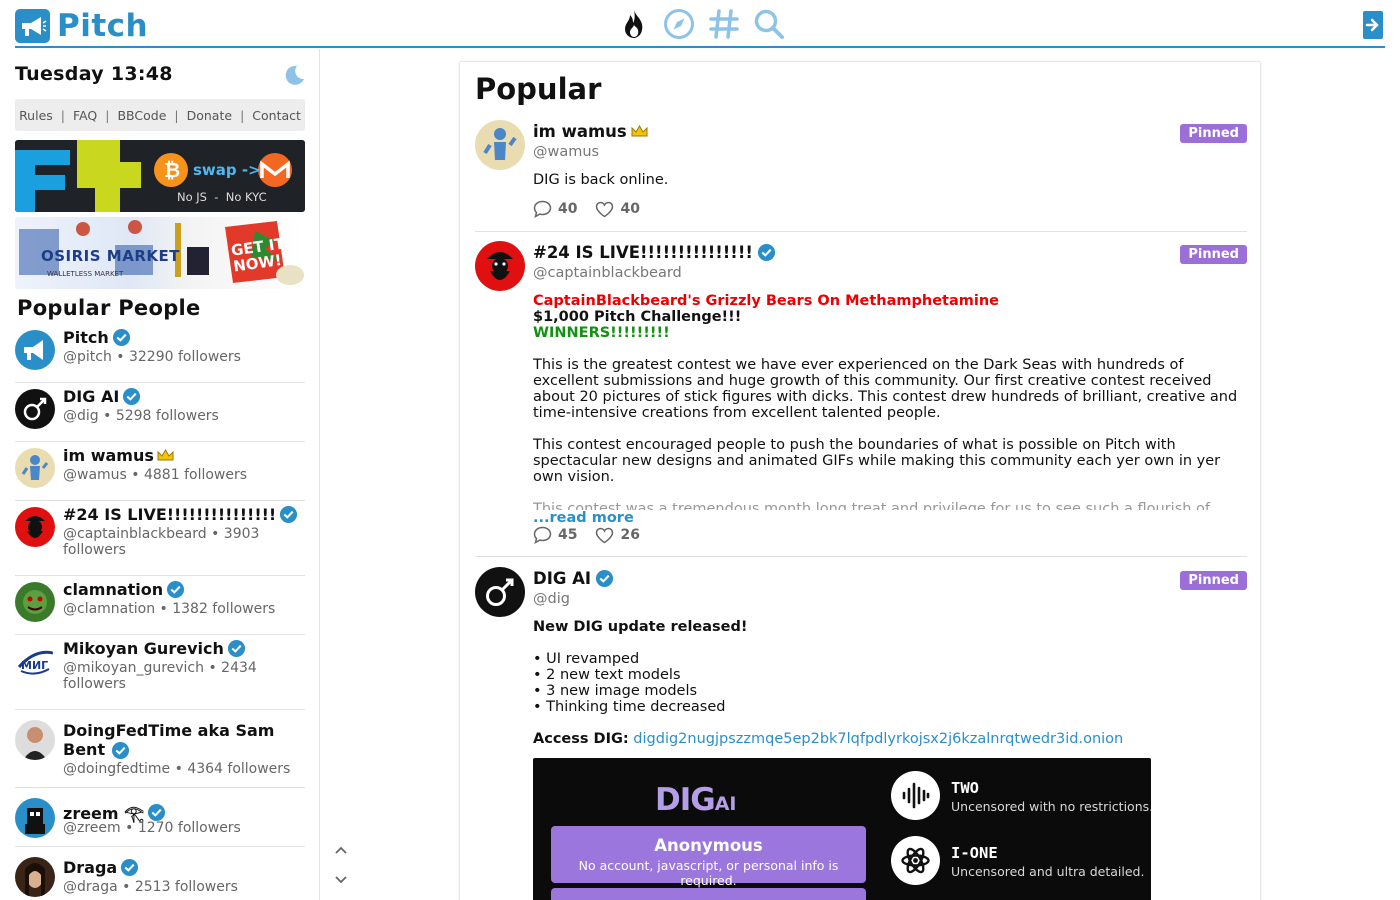 The image size is (1400, 900). What do you see at coordinates (110, 256) in the screenshot?
I see `osiris-title: OSIRIS MARKET` at bounding box center [110, 256].